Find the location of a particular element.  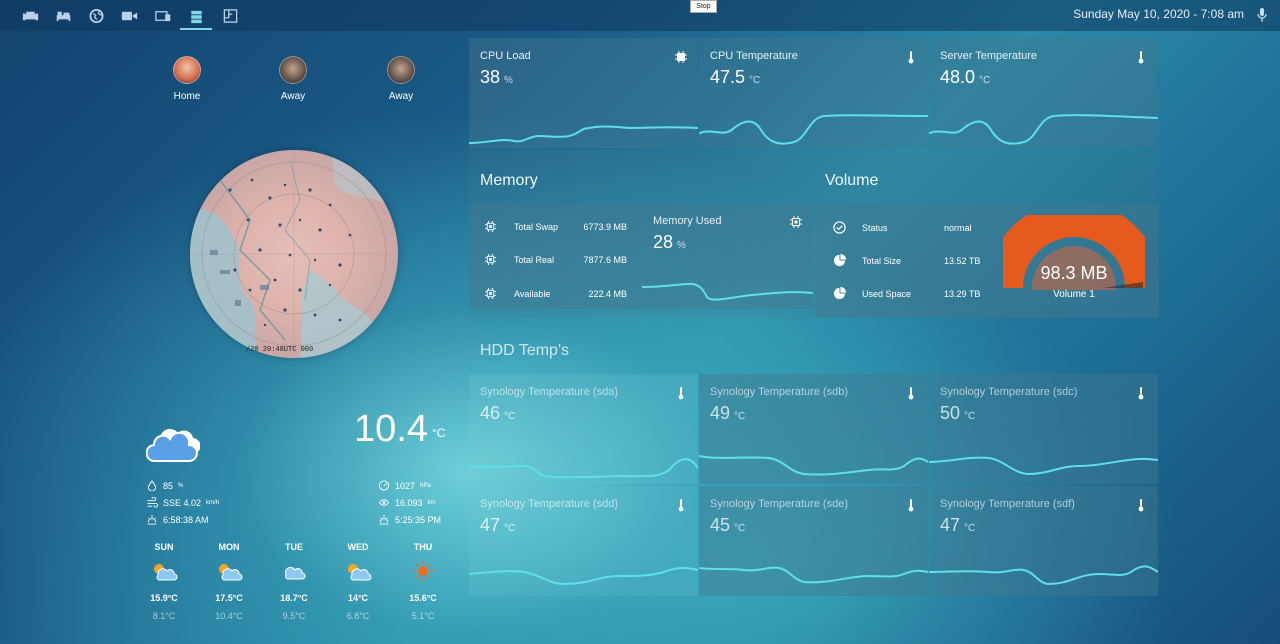

current-temperature: 10.4 is located at coordinates (391, 429).